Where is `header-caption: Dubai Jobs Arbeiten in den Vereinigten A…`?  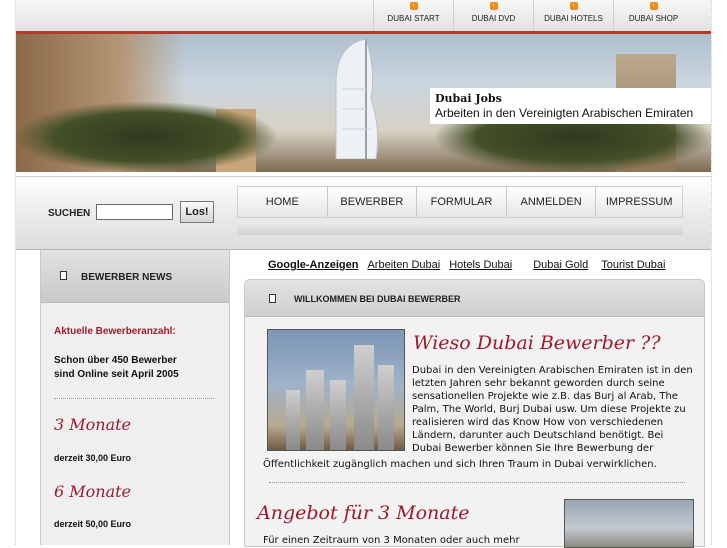 header-caption: Dubai Jobs Arbeiten in den Vereinigten A… is located at coordinates (570, 106).